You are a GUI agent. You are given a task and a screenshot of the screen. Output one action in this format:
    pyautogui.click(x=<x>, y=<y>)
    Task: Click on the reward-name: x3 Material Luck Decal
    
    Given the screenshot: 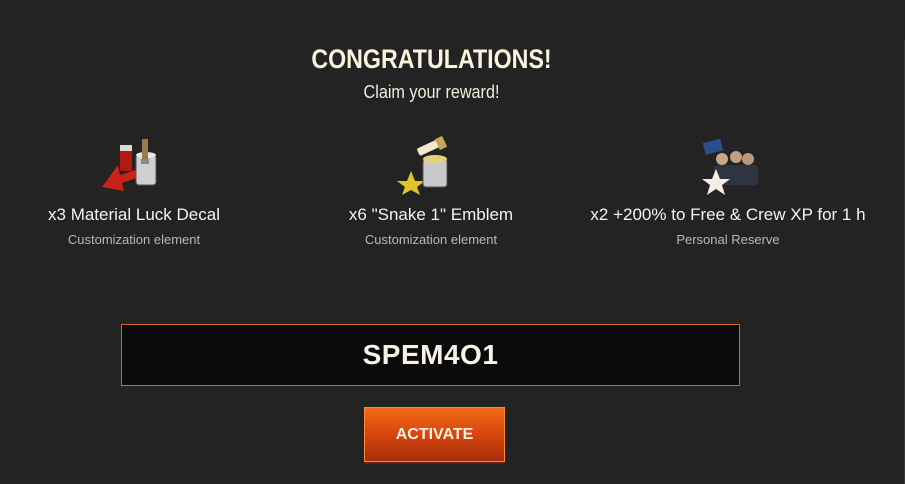 What is the action you would take?
    pyautogui.click(x=134, y=214)
    